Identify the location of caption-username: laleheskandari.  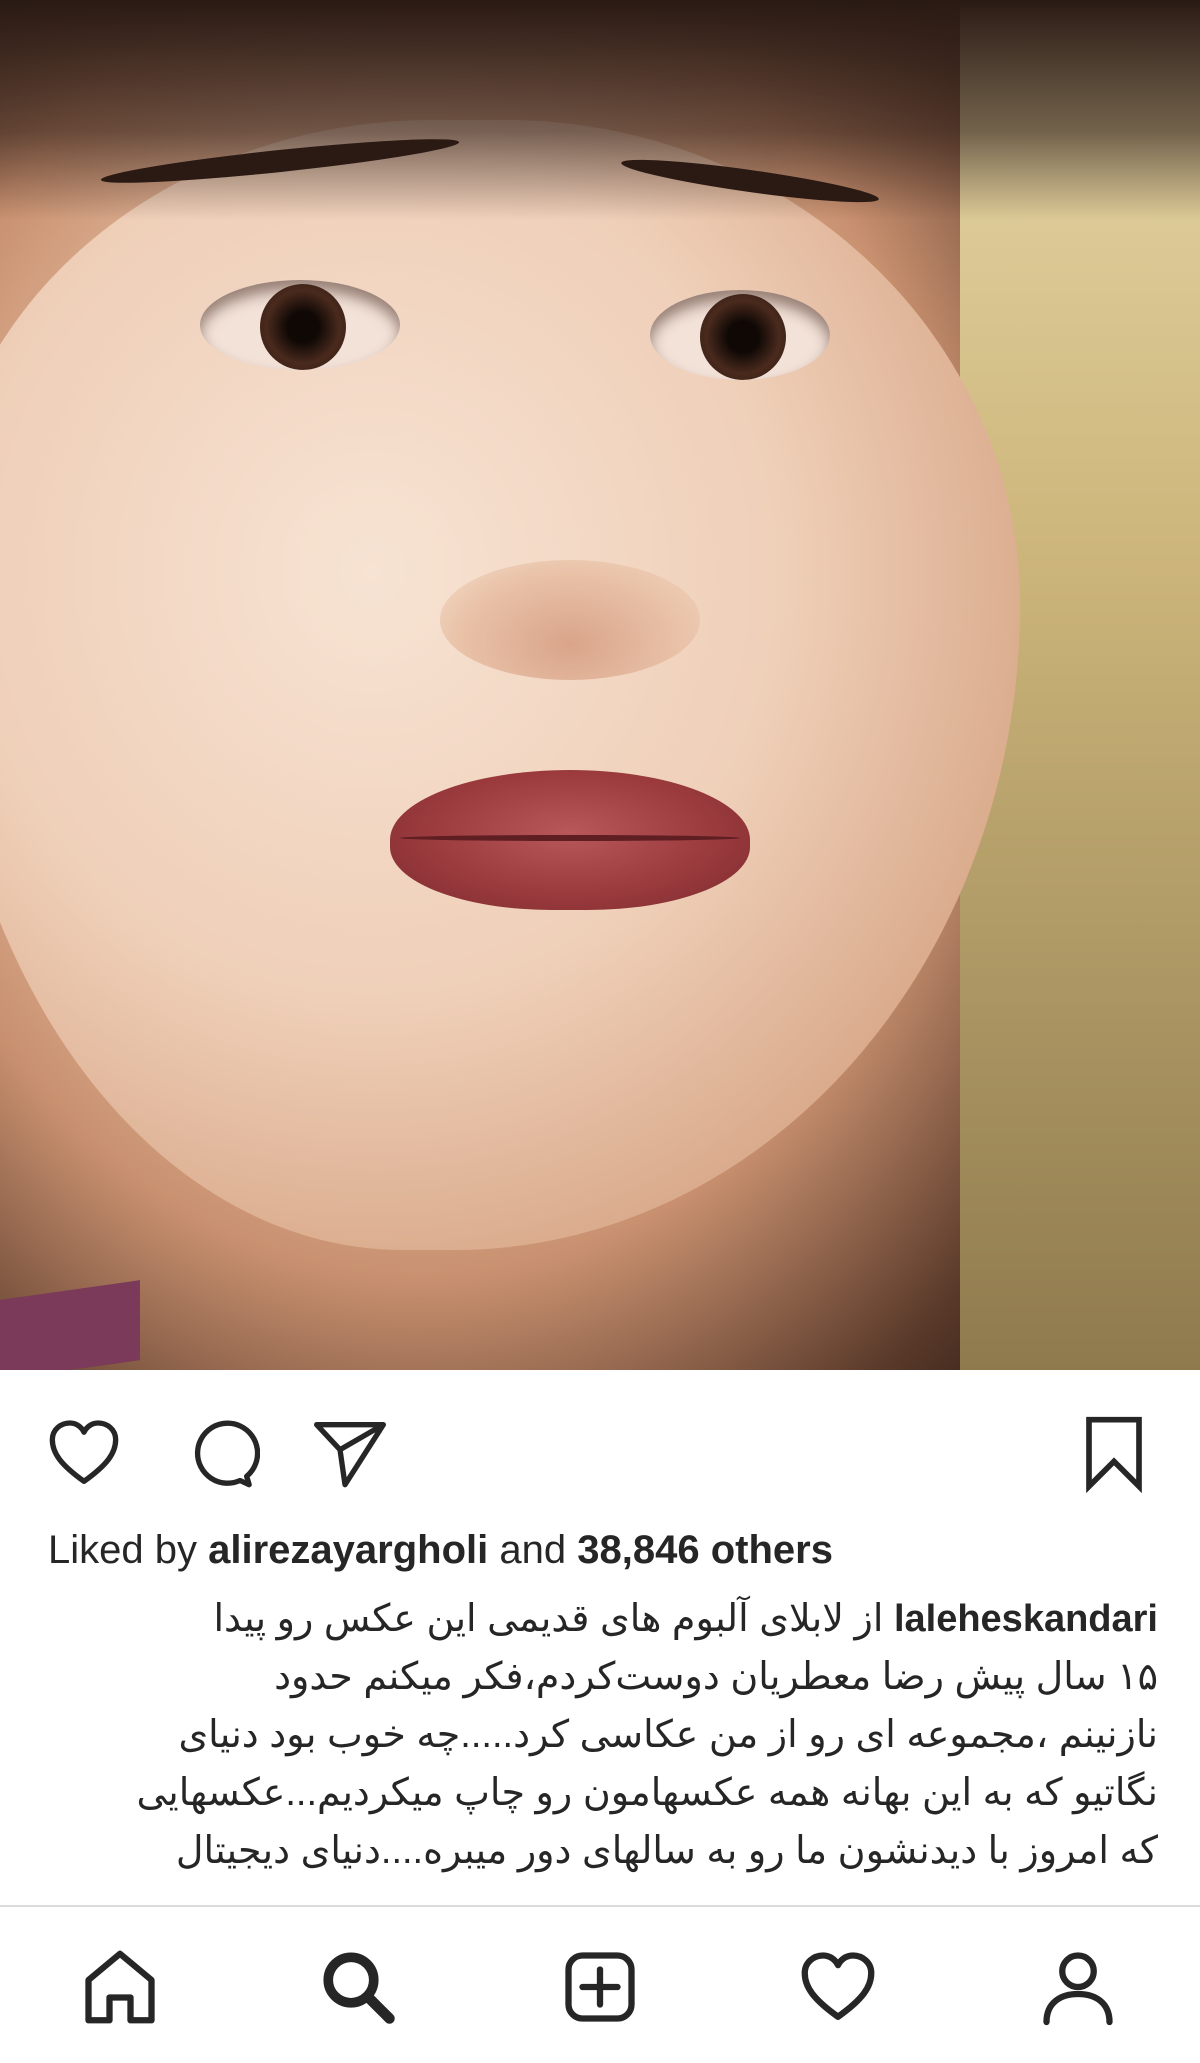
(1026, 1619).